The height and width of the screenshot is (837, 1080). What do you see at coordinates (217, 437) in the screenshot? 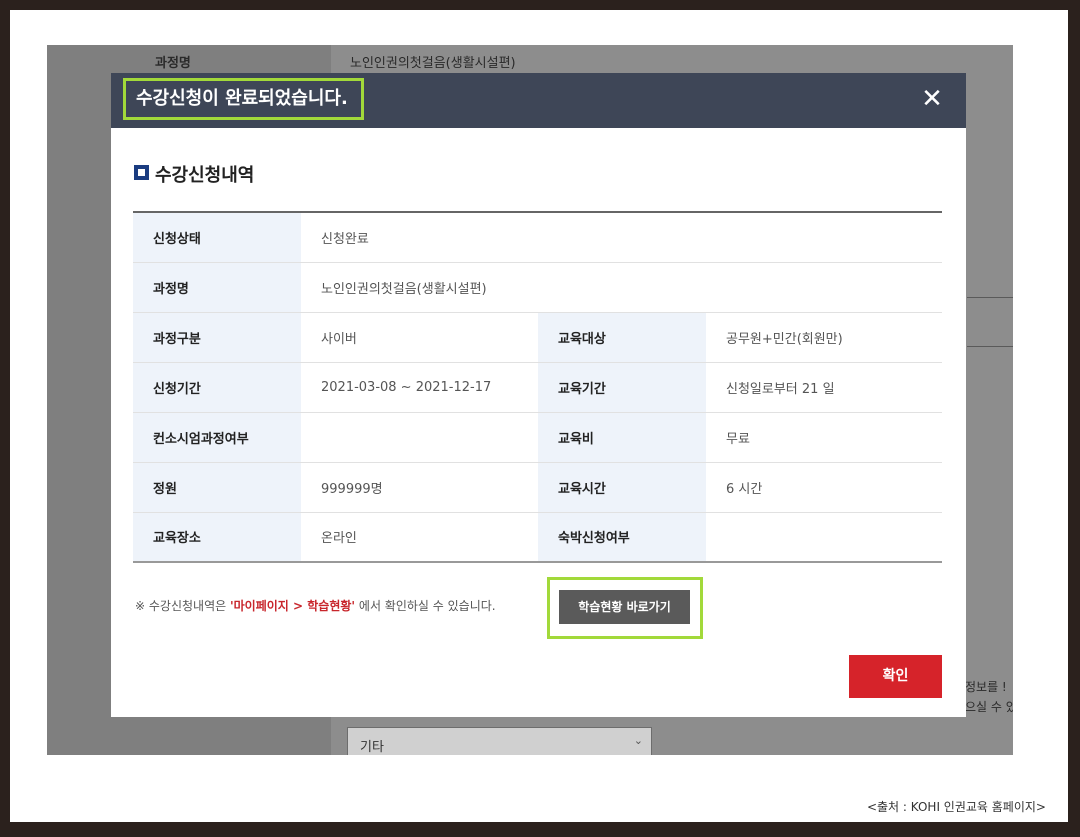
I see `table-label: 컨소시엄과정여부` at bounding box center [217, 437].